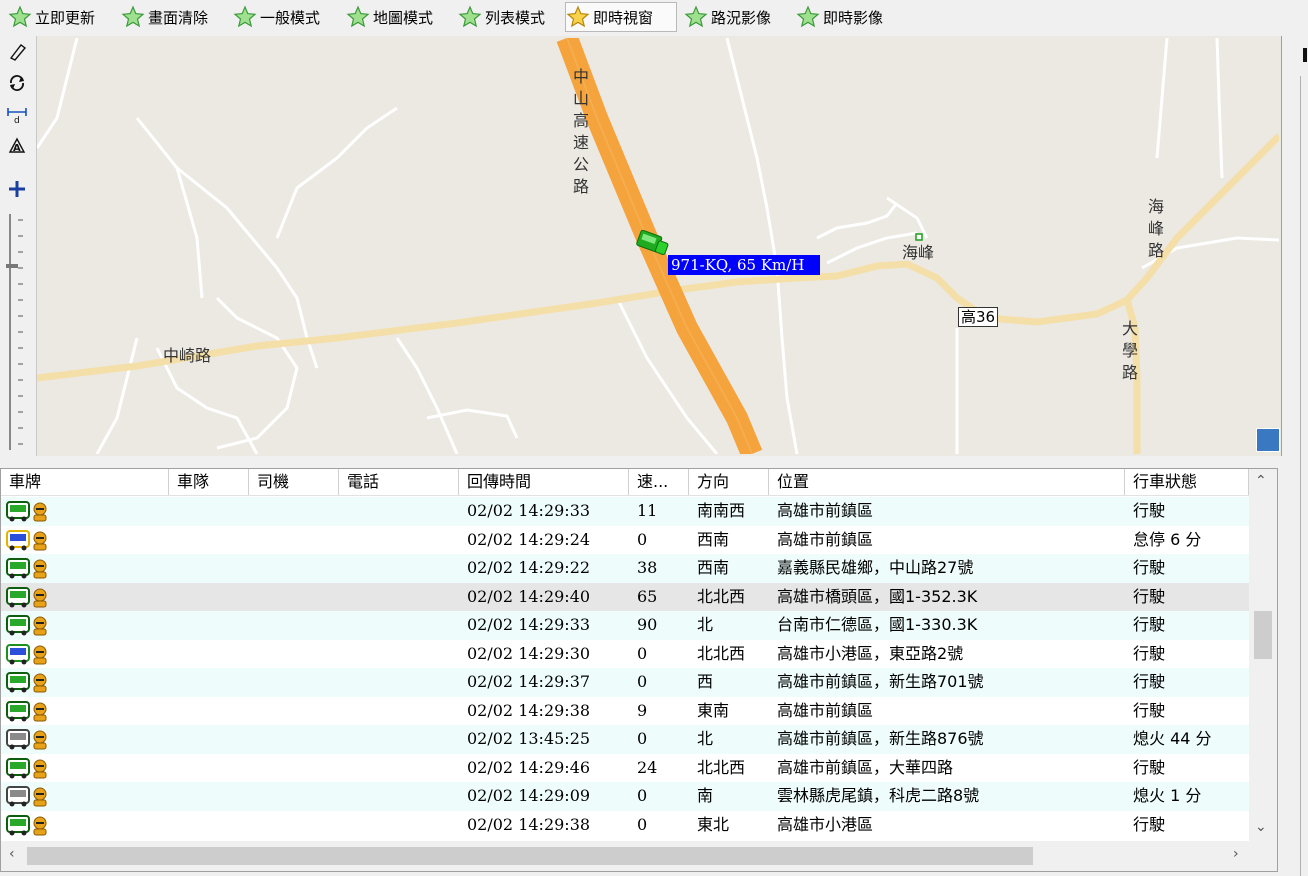 The width and height of the screenshot is (1308, 876). Describe the element at coordinates (1167, 539) in the screenshot. I see `cell-status: 怠停 6 分` at that location.